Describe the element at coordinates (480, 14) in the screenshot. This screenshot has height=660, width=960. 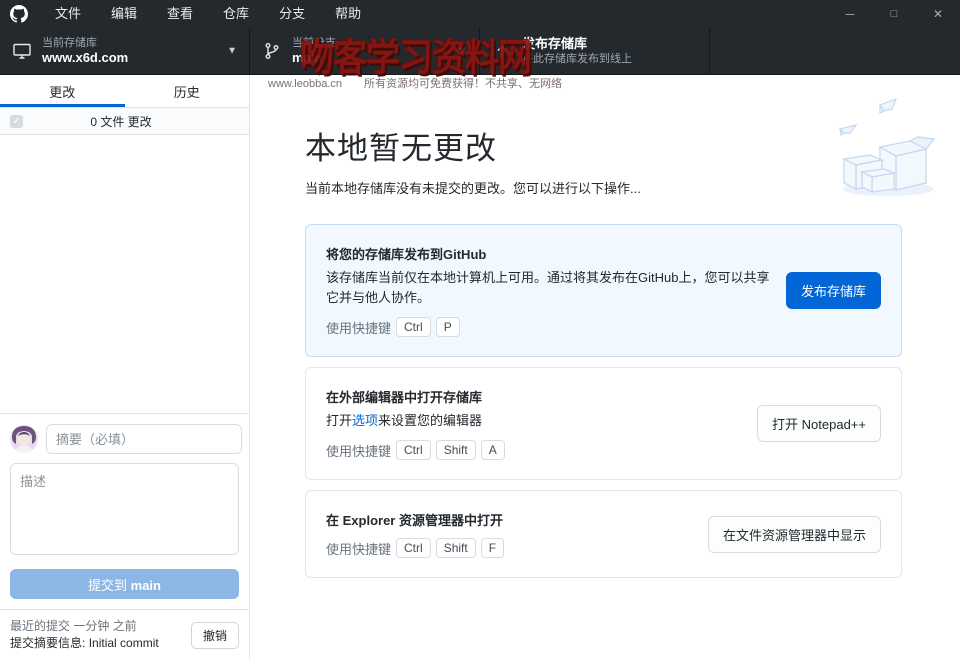
I see `titlebar: 文件 编辑 查看 仓库 分支 帮助 ─ □ ✕` at that location.